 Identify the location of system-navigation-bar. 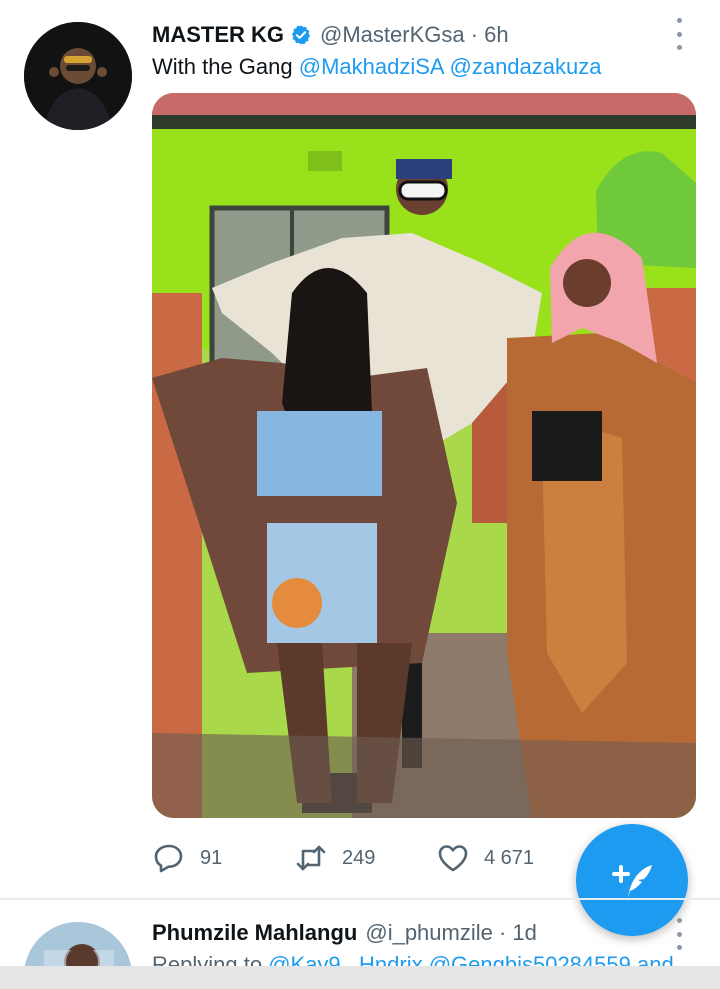
(360, 977).